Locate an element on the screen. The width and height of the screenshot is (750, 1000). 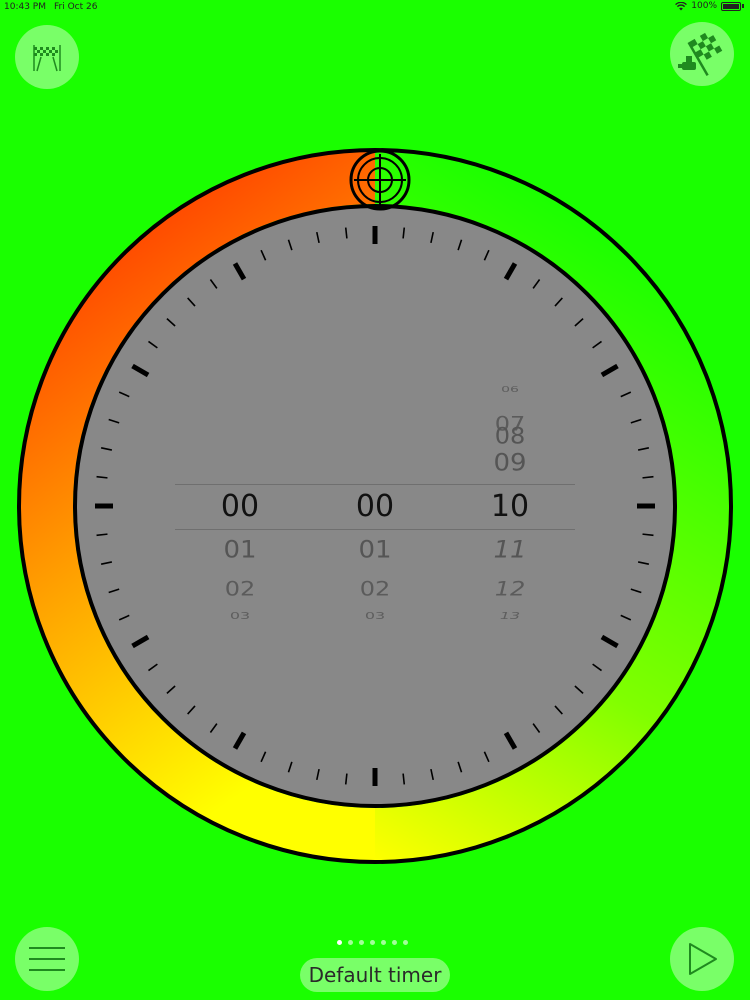
minutes-option: 01 is located at coordinates (375, 550).